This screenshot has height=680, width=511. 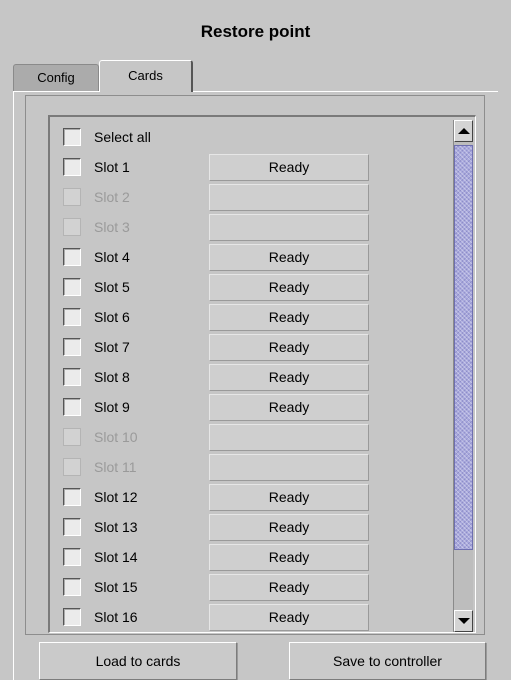 I want to click on slot-label: Slot 12, so click(x=116, y=497).